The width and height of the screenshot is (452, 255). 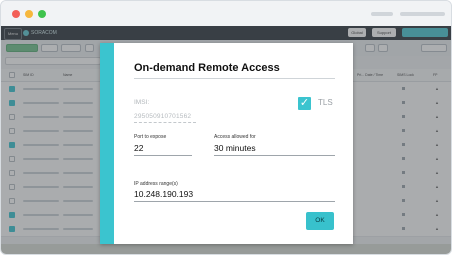 What do you see at coordinates (235, 148) in the screenshot?
I see `access-duration-select: 30 minutes` at bounding box center [235, 148].